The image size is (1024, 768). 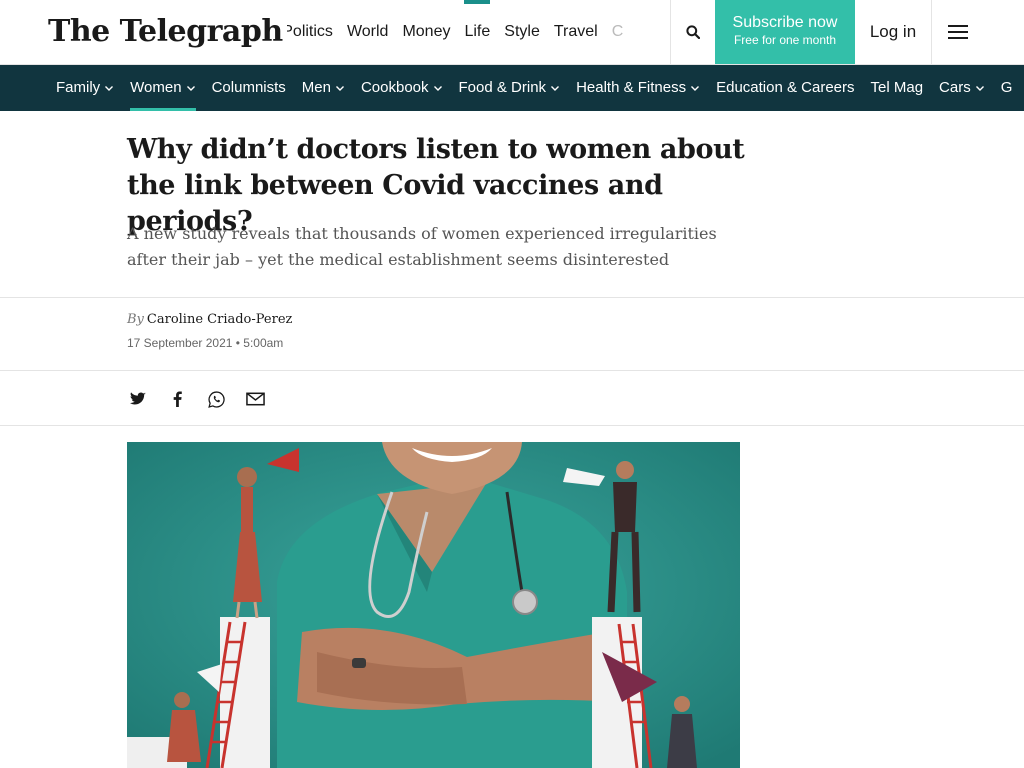 I want to click on byline: By Caroline Criado-Perez, so click(x=209, y=319).